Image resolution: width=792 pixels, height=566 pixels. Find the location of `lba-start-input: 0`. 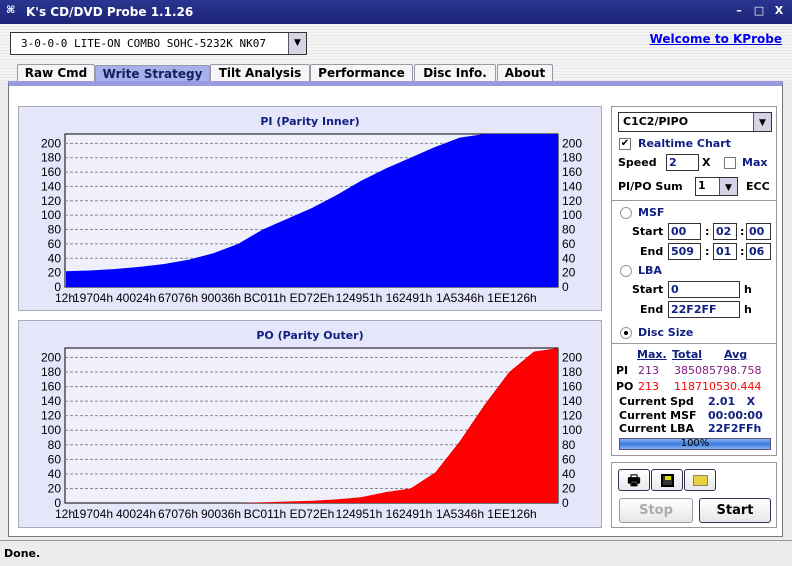

lba-start-input: 0 is located at coordinates (704, 289).